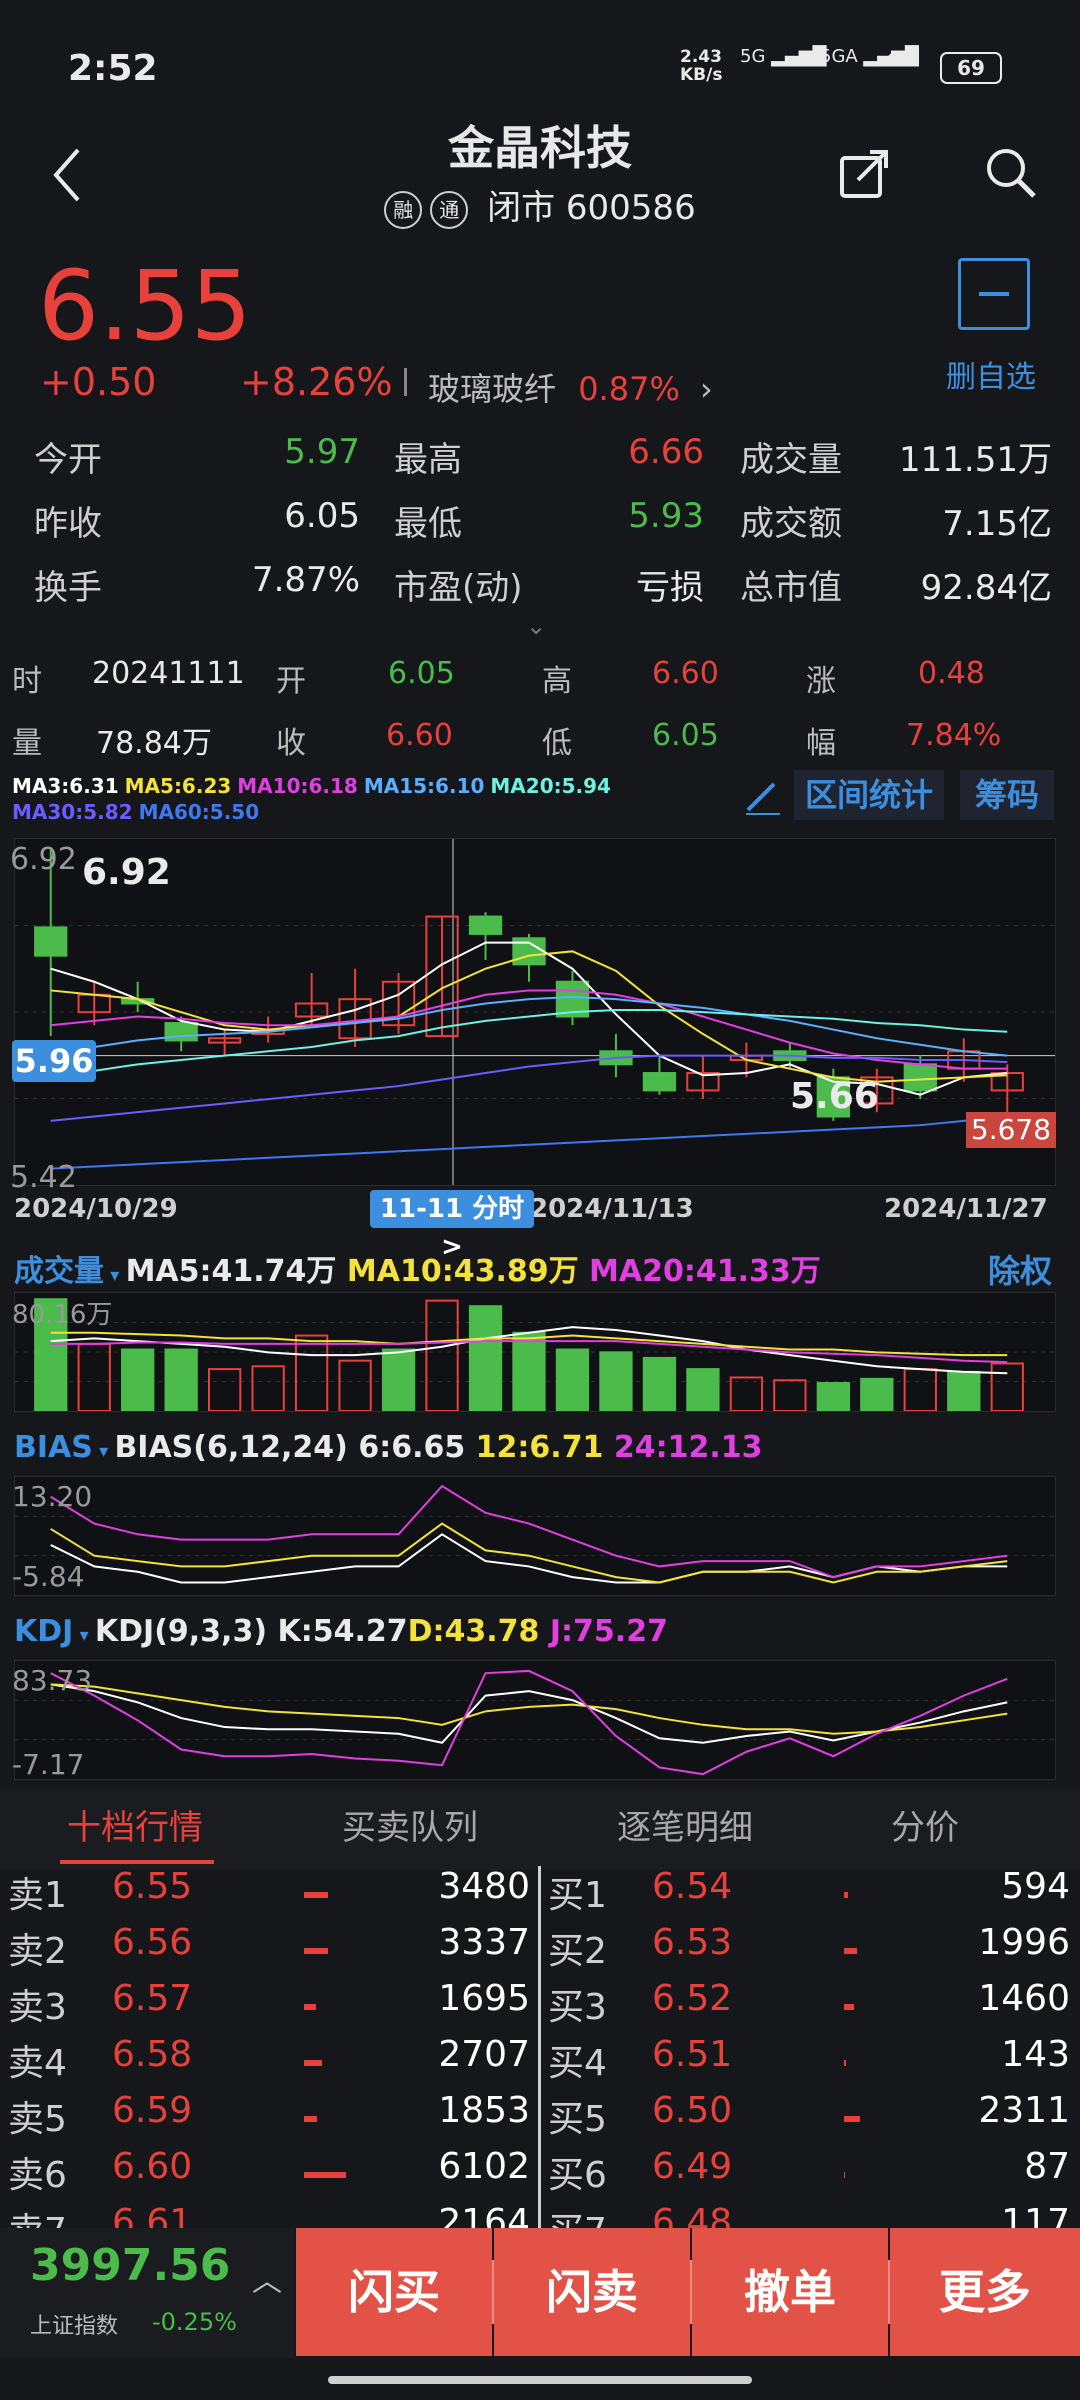  I want to click on date-mid: 2024/11/13, so click(612, 1209).